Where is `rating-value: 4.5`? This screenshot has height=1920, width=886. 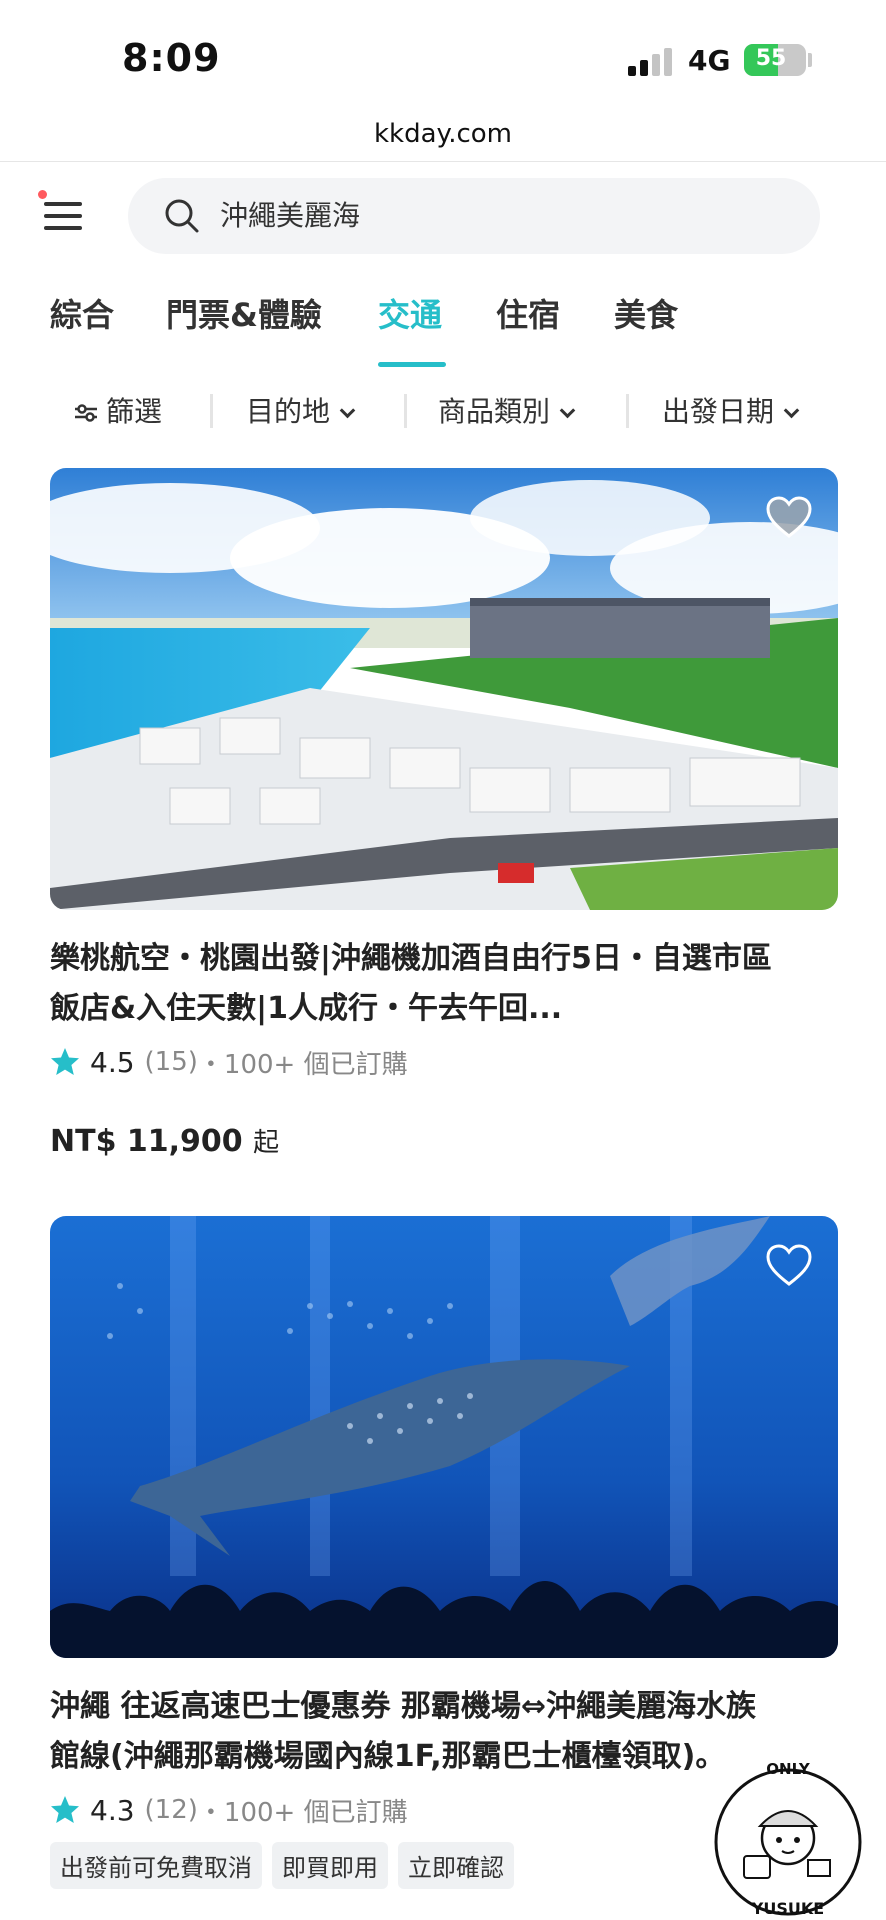
rating-value: 4.5 is located at coordinates (112, 1062).